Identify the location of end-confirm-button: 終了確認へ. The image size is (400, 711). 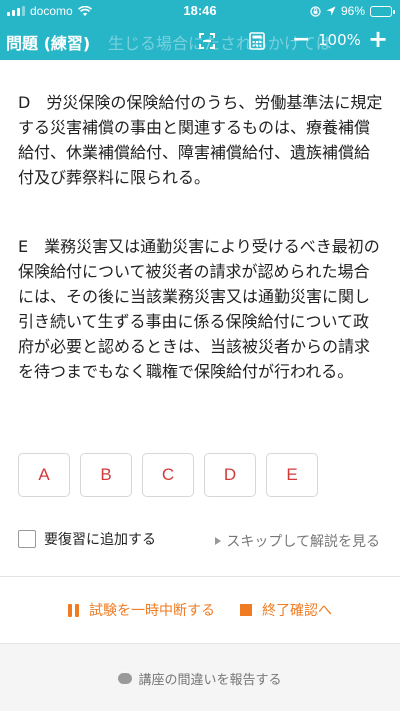
(286, 610).